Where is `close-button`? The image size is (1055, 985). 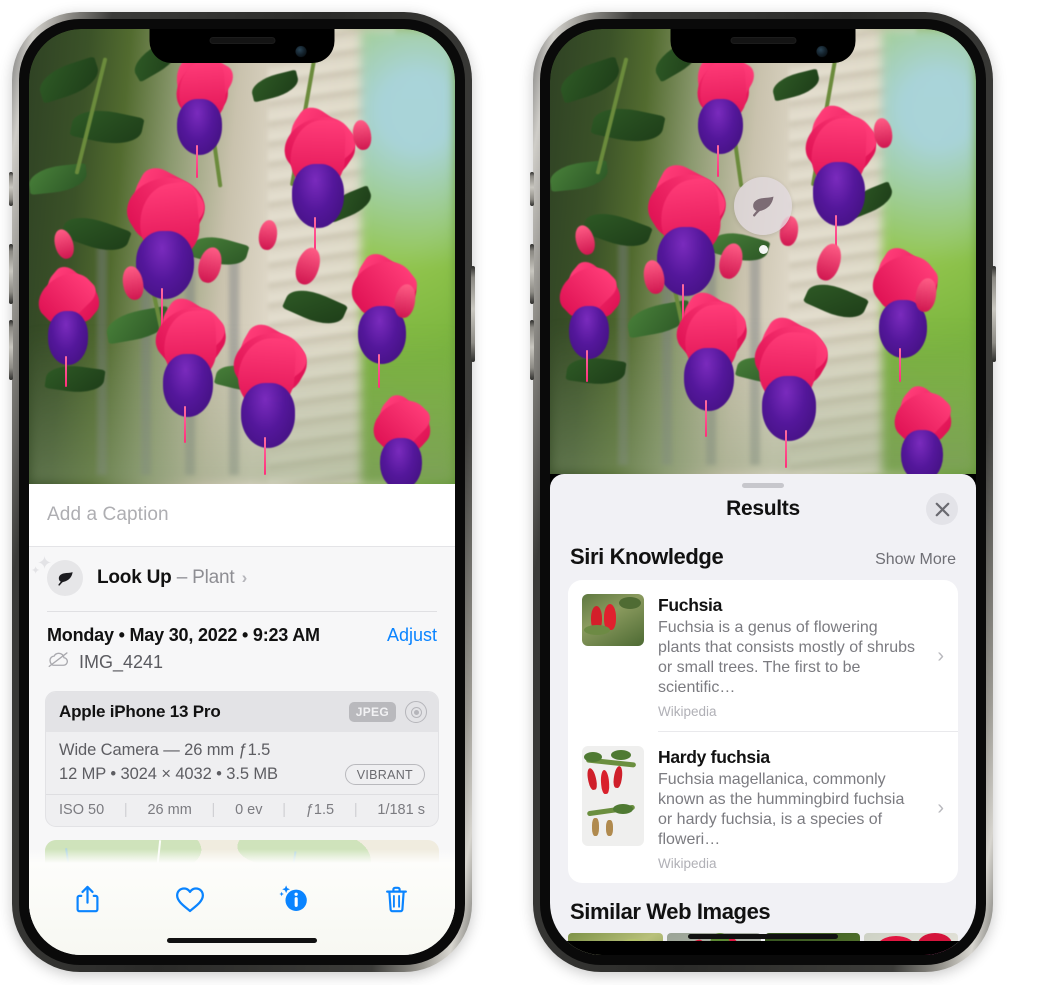
close-button is located at coordinates (942, 509).